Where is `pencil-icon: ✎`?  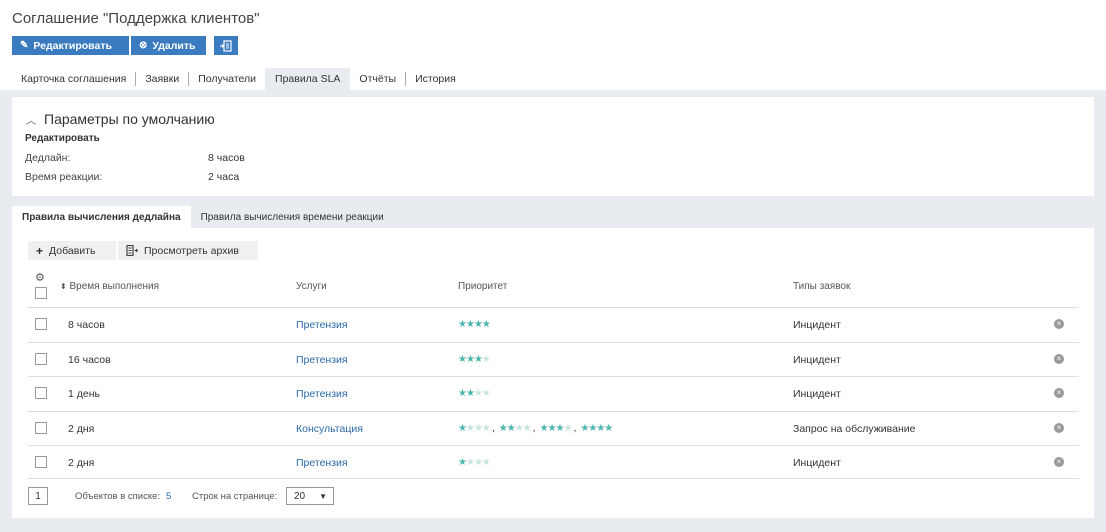 pencil-icon: ✎ is located at coordinates (24, 45).